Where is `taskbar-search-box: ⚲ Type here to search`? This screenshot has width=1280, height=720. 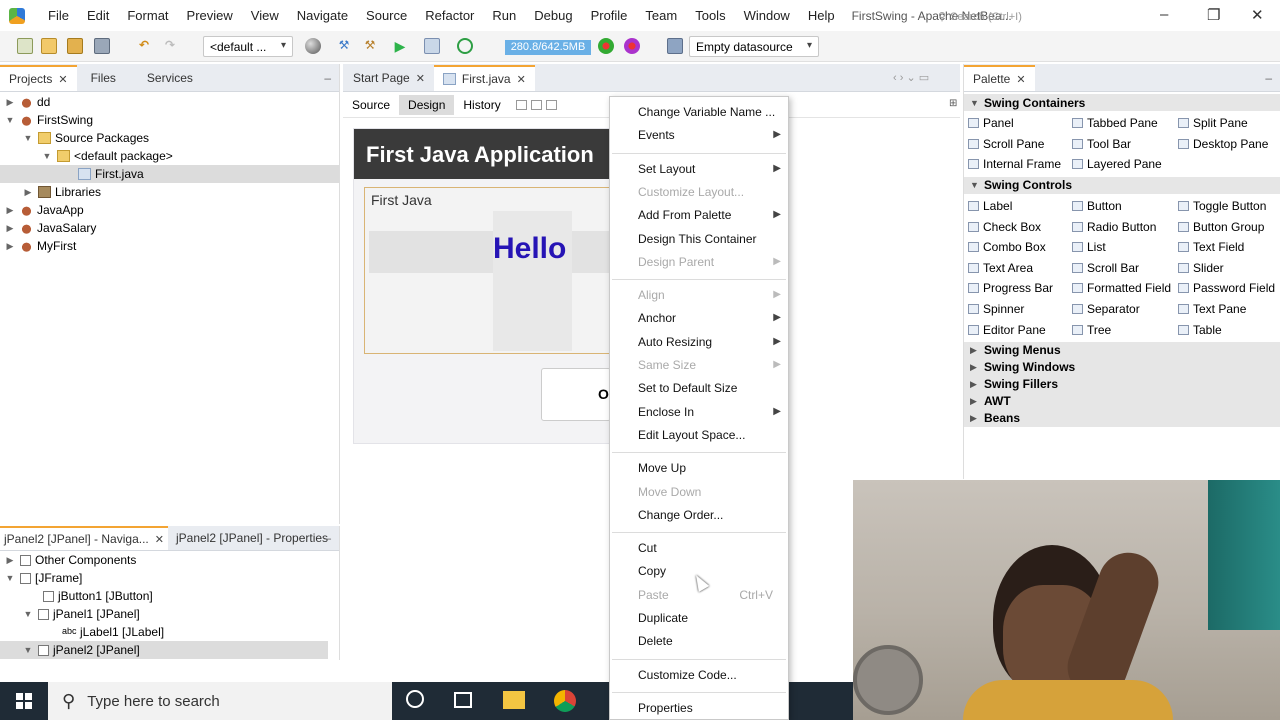
taskbar-search-box: ⚲ Type here to search is located at coordinates (220, 701).